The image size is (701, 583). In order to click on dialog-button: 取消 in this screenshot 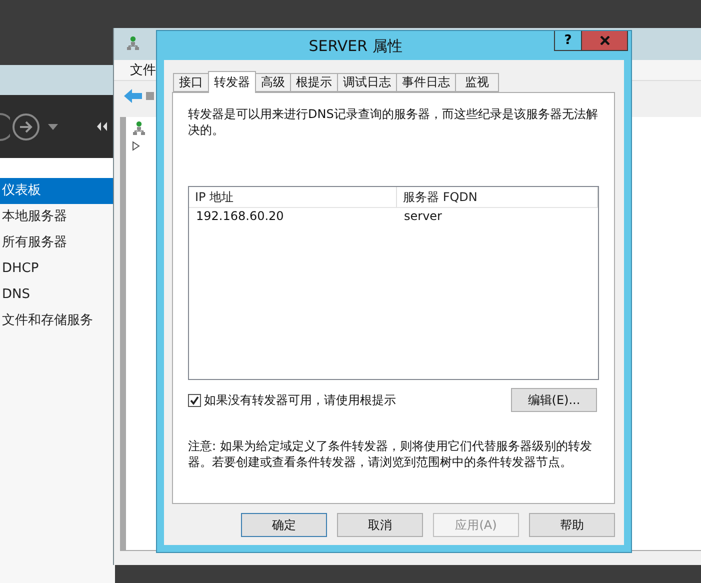, I will do `click(380, 525)`.